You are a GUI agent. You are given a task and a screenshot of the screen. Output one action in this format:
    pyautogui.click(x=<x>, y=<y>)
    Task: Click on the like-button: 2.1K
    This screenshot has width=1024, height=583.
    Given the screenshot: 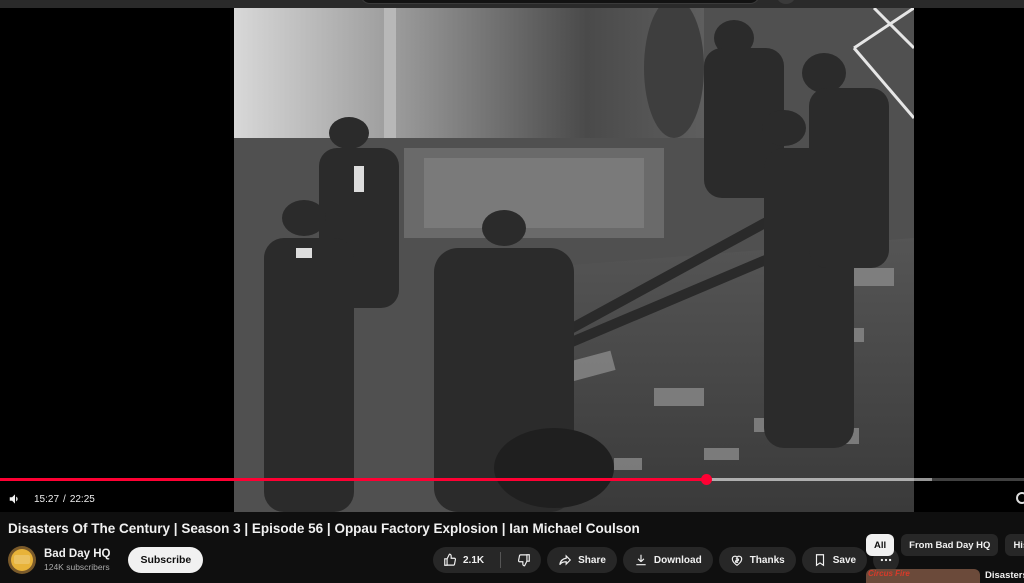 What is the action you would take?
    pyautogui.click(x=463, y=560)
    